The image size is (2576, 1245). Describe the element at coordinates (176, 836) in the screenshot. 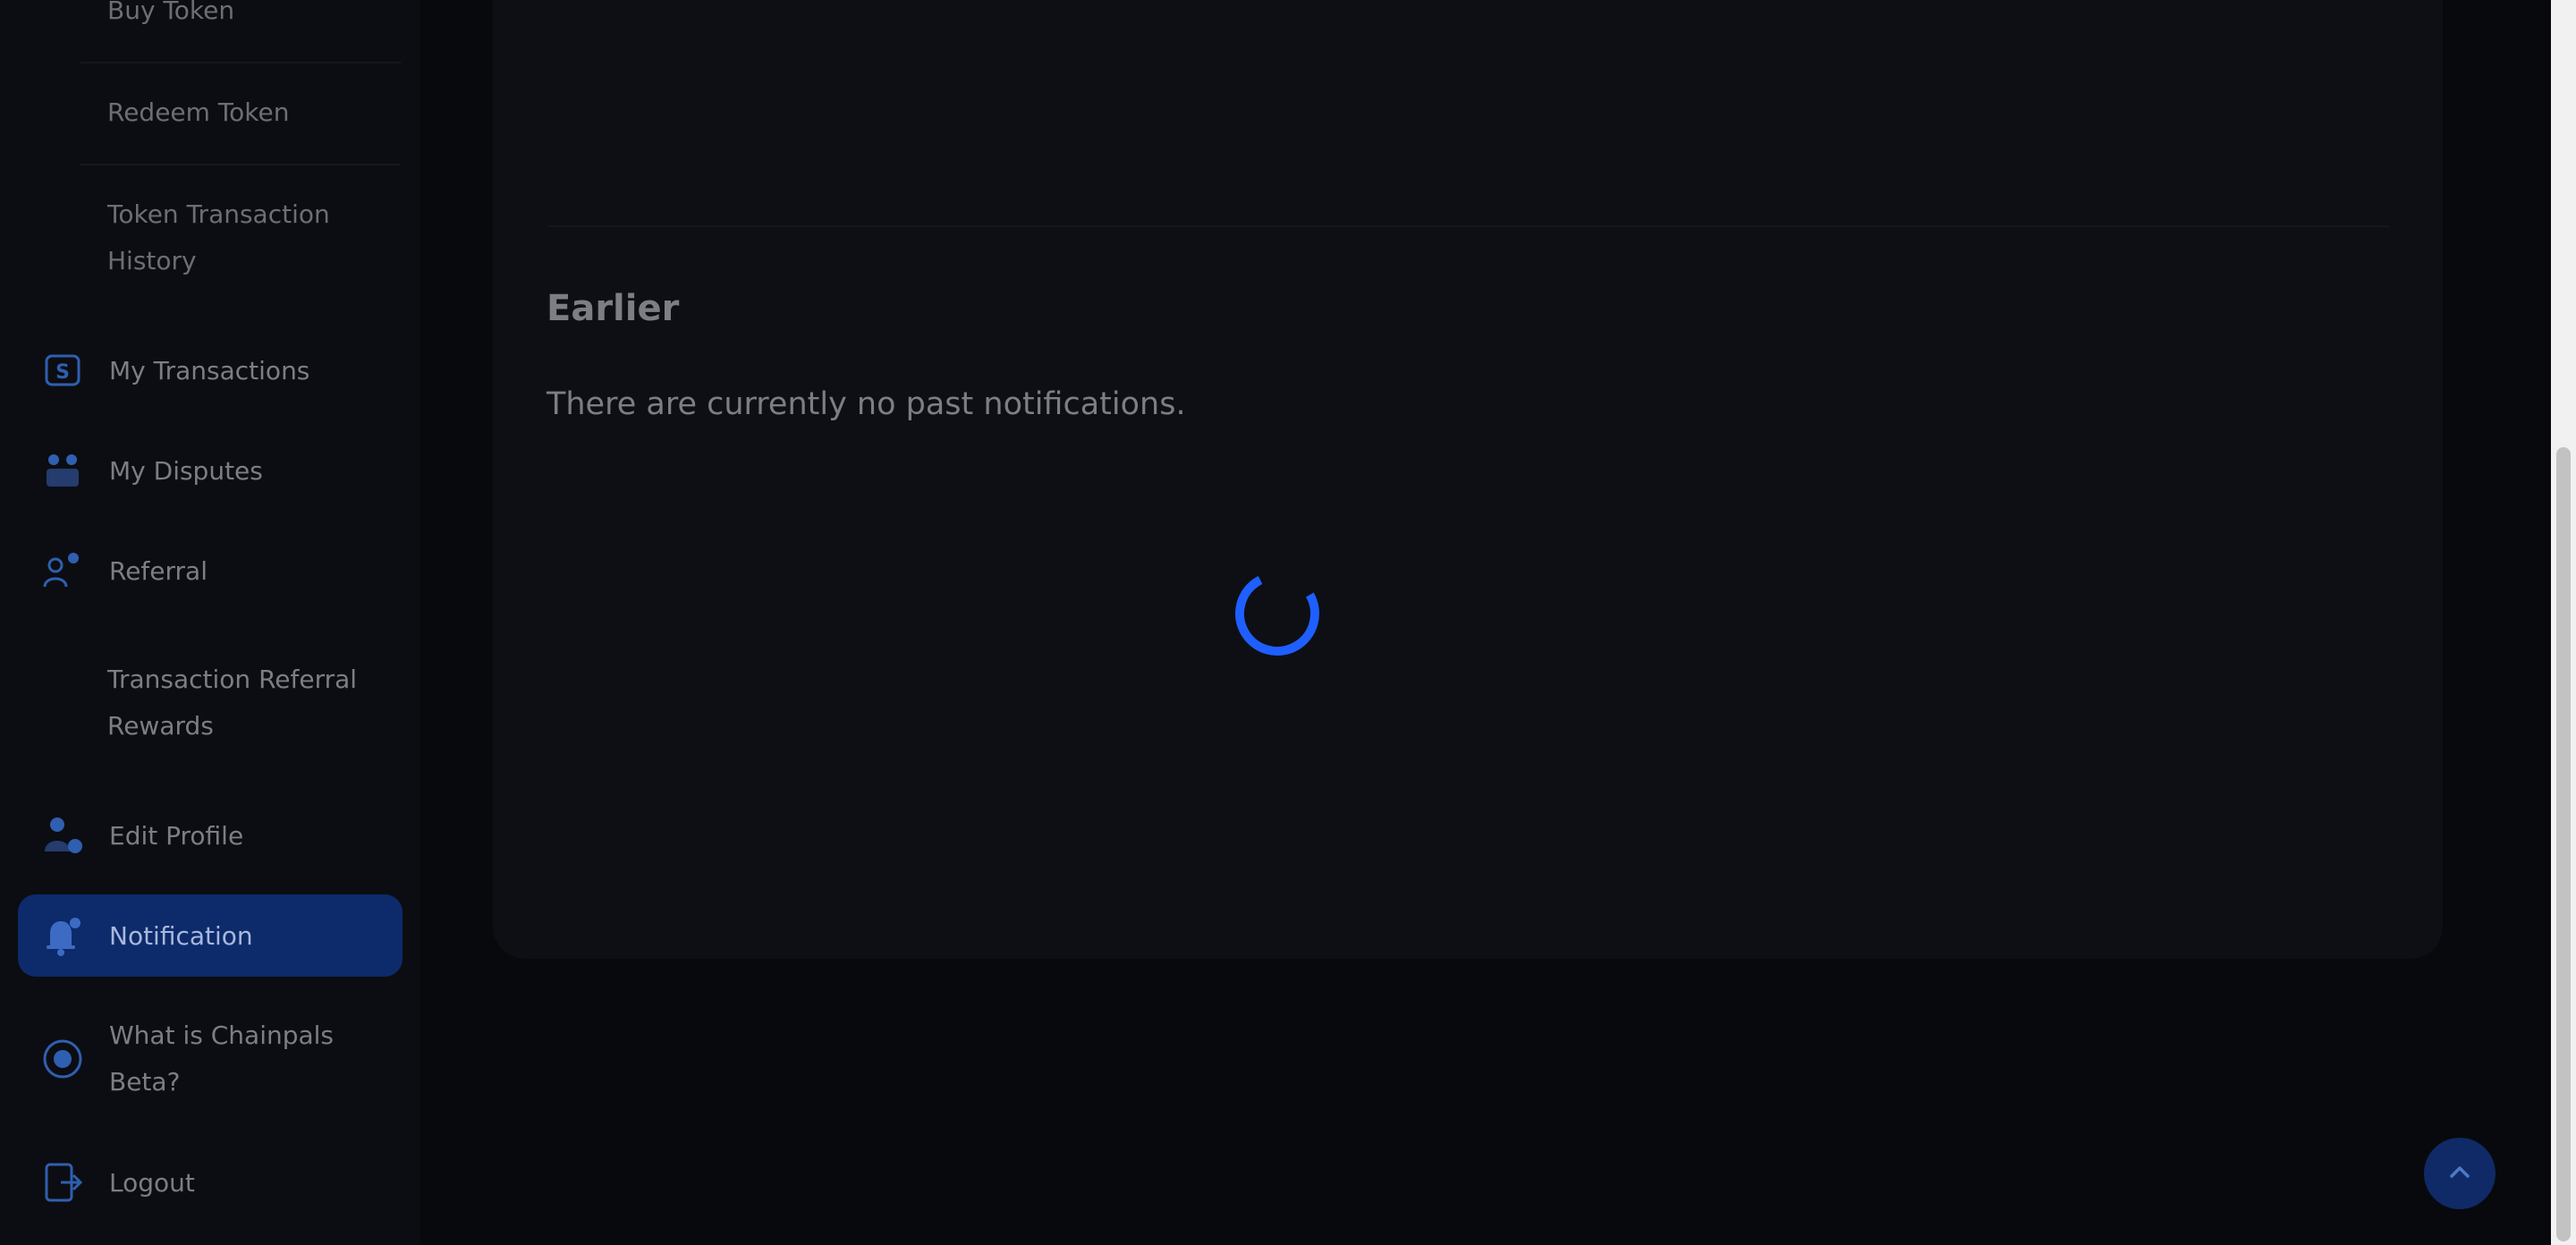

I see `sidebar-item-label: Edit Profile` at that location.